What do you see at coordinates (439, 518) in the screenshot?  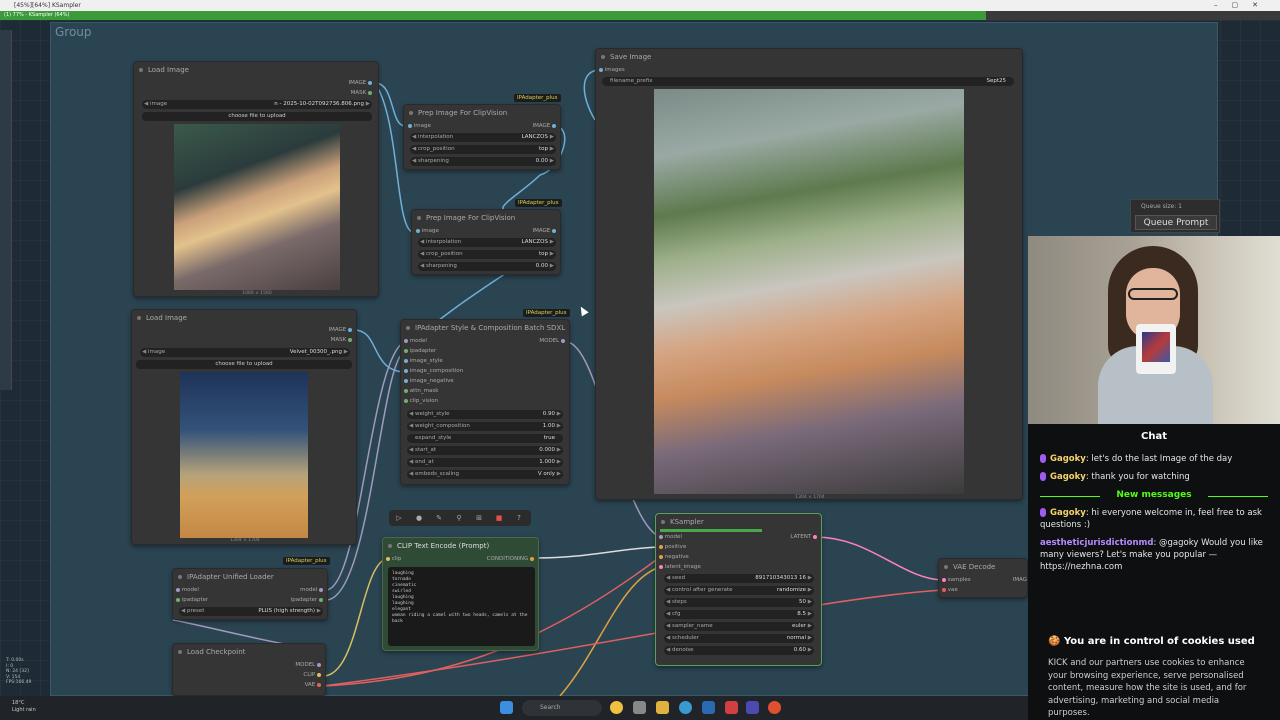 I see `wand-icon: ✎` at bounding box center [439, 518].